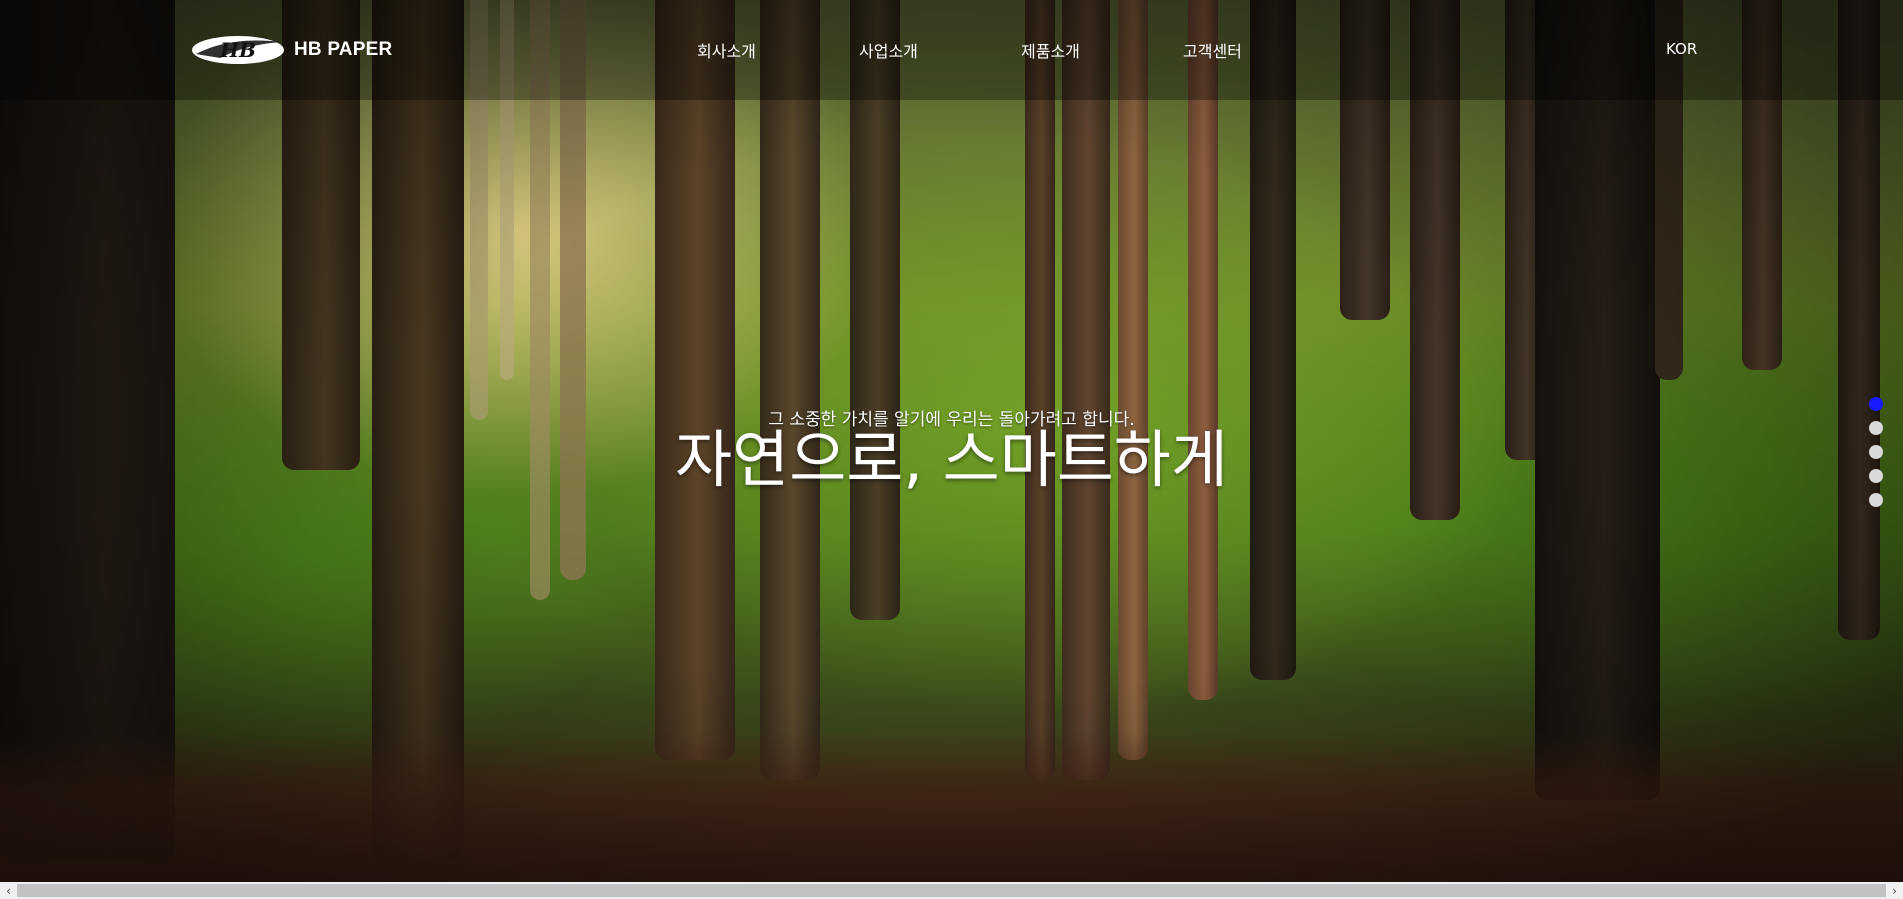  Describe the element at coordinates (1681, 49) in the screenshot. I see `language-selector: KOR` at that location.